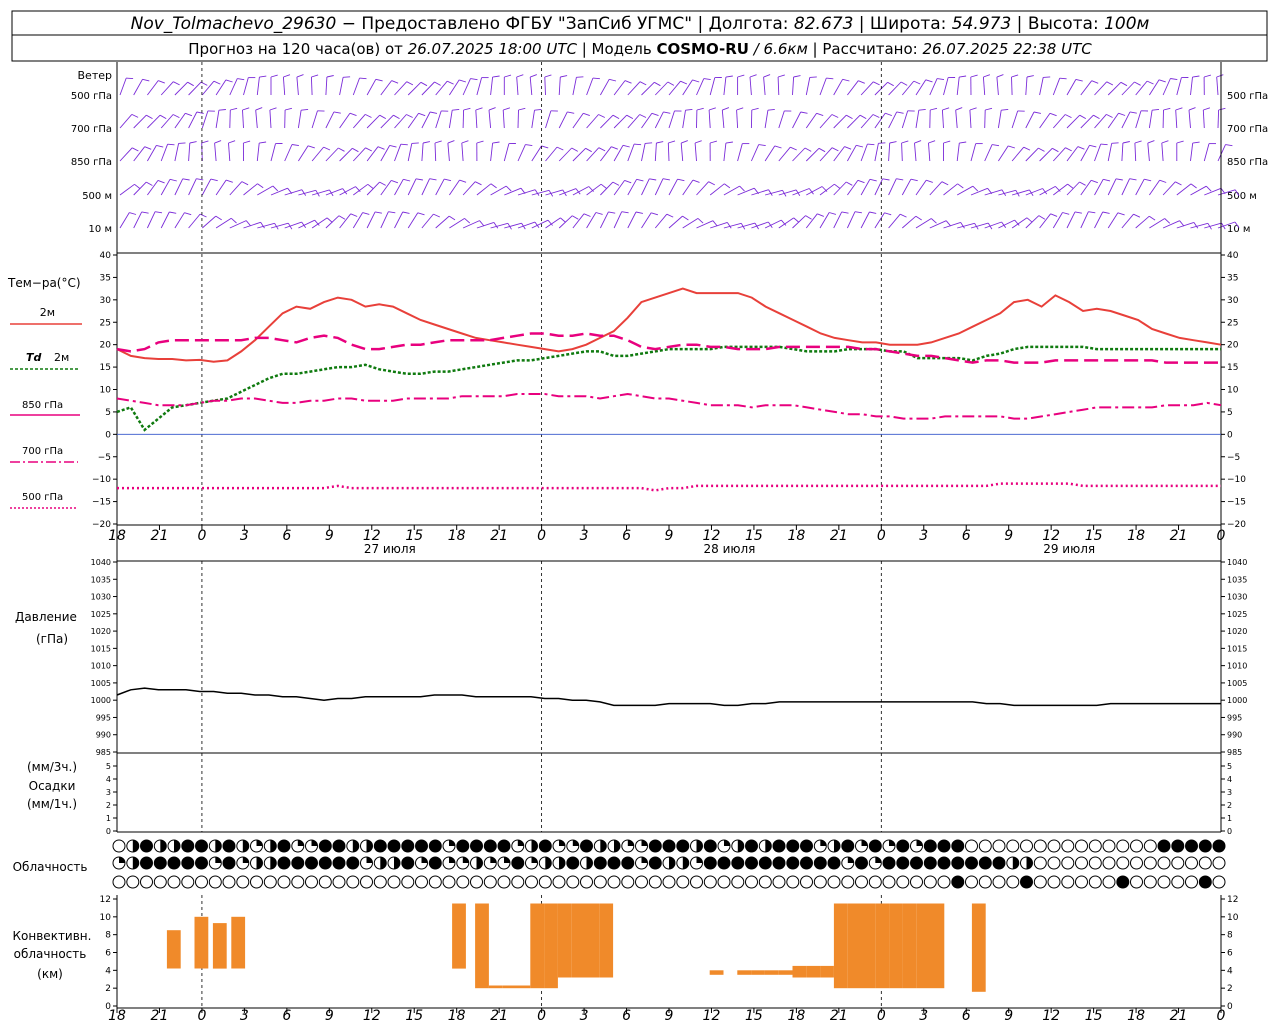 The height and width of the screenshot is (1024, 1280). Describe the element at coordinates (1229, 818) in the screenshot. I see `y-tick-label: 1` at that location.